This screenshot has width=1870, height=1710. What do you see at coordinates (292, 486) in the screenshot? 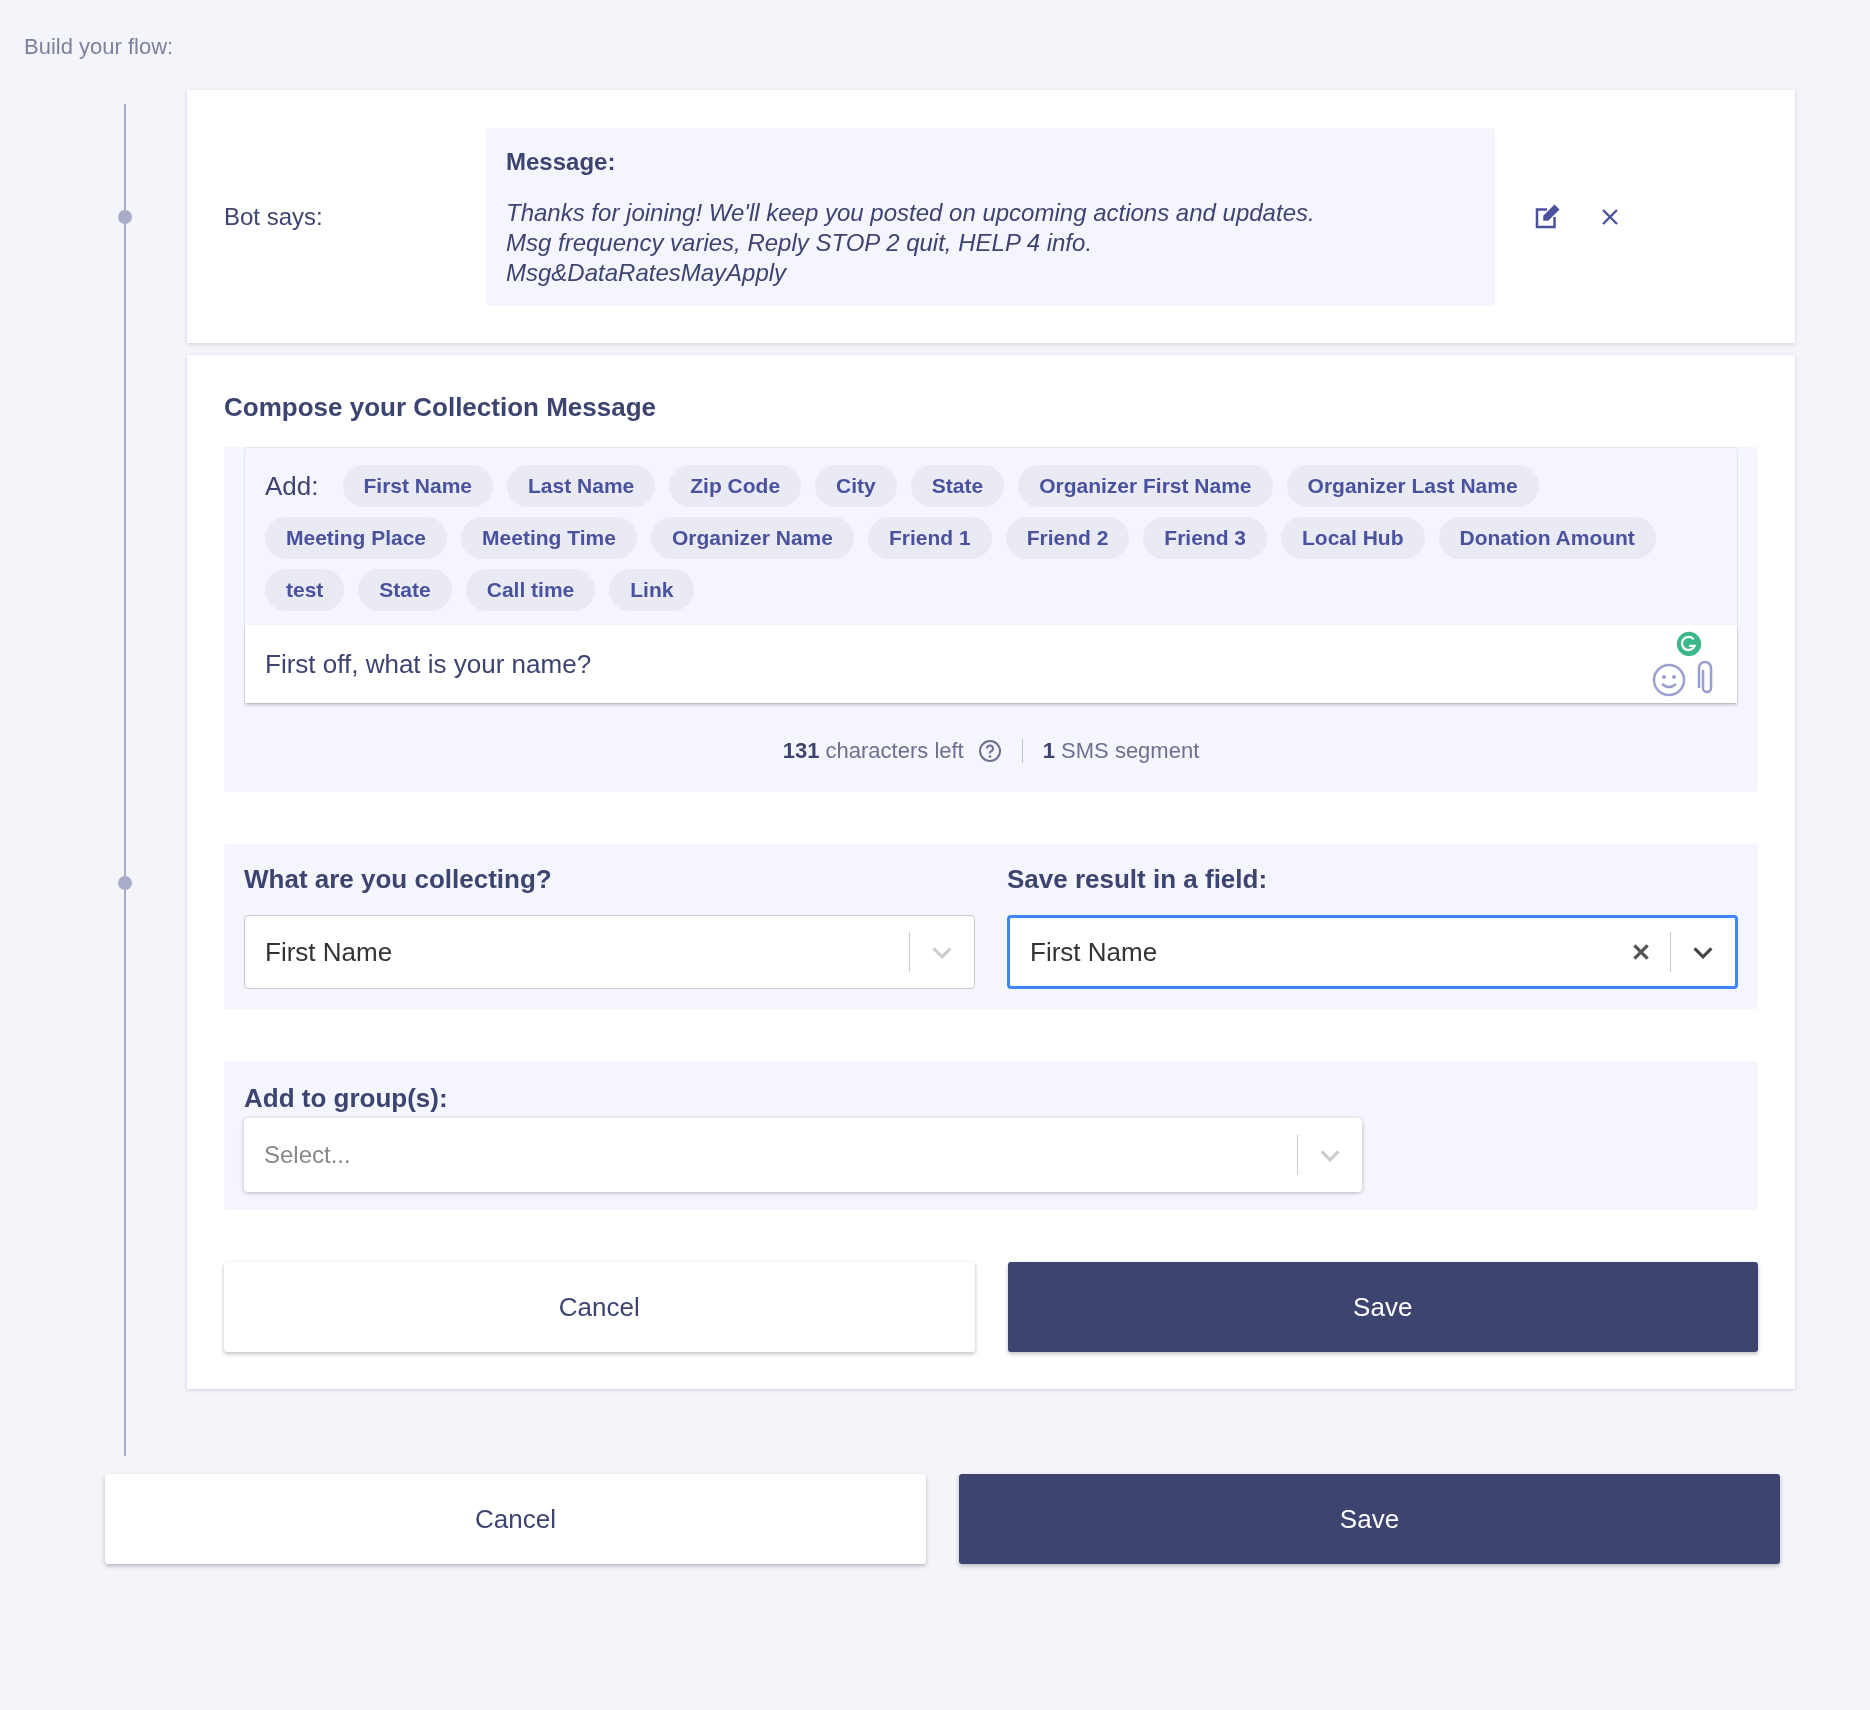
I see `add-label: Add:` at bounding box center [292, 486].